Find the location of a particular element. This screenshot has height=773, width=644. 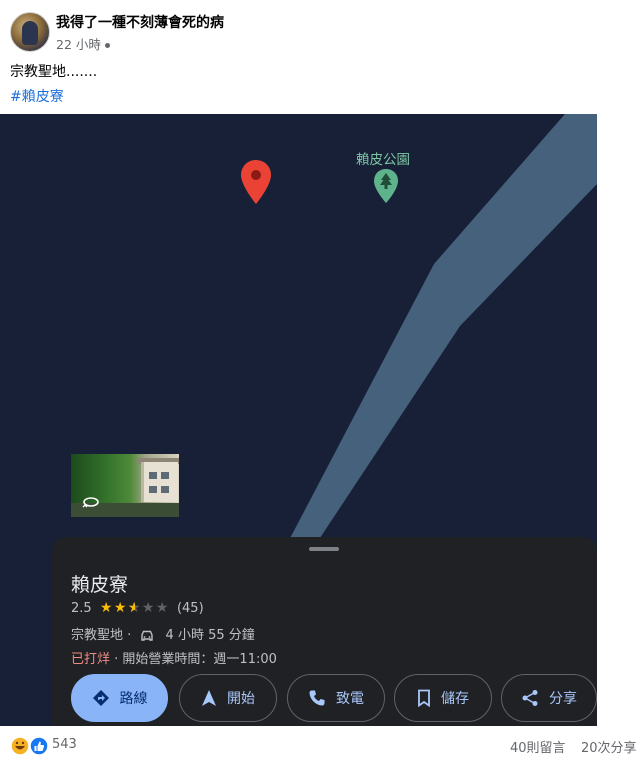

call-button: 致電 is located at coordinates (336, 698).